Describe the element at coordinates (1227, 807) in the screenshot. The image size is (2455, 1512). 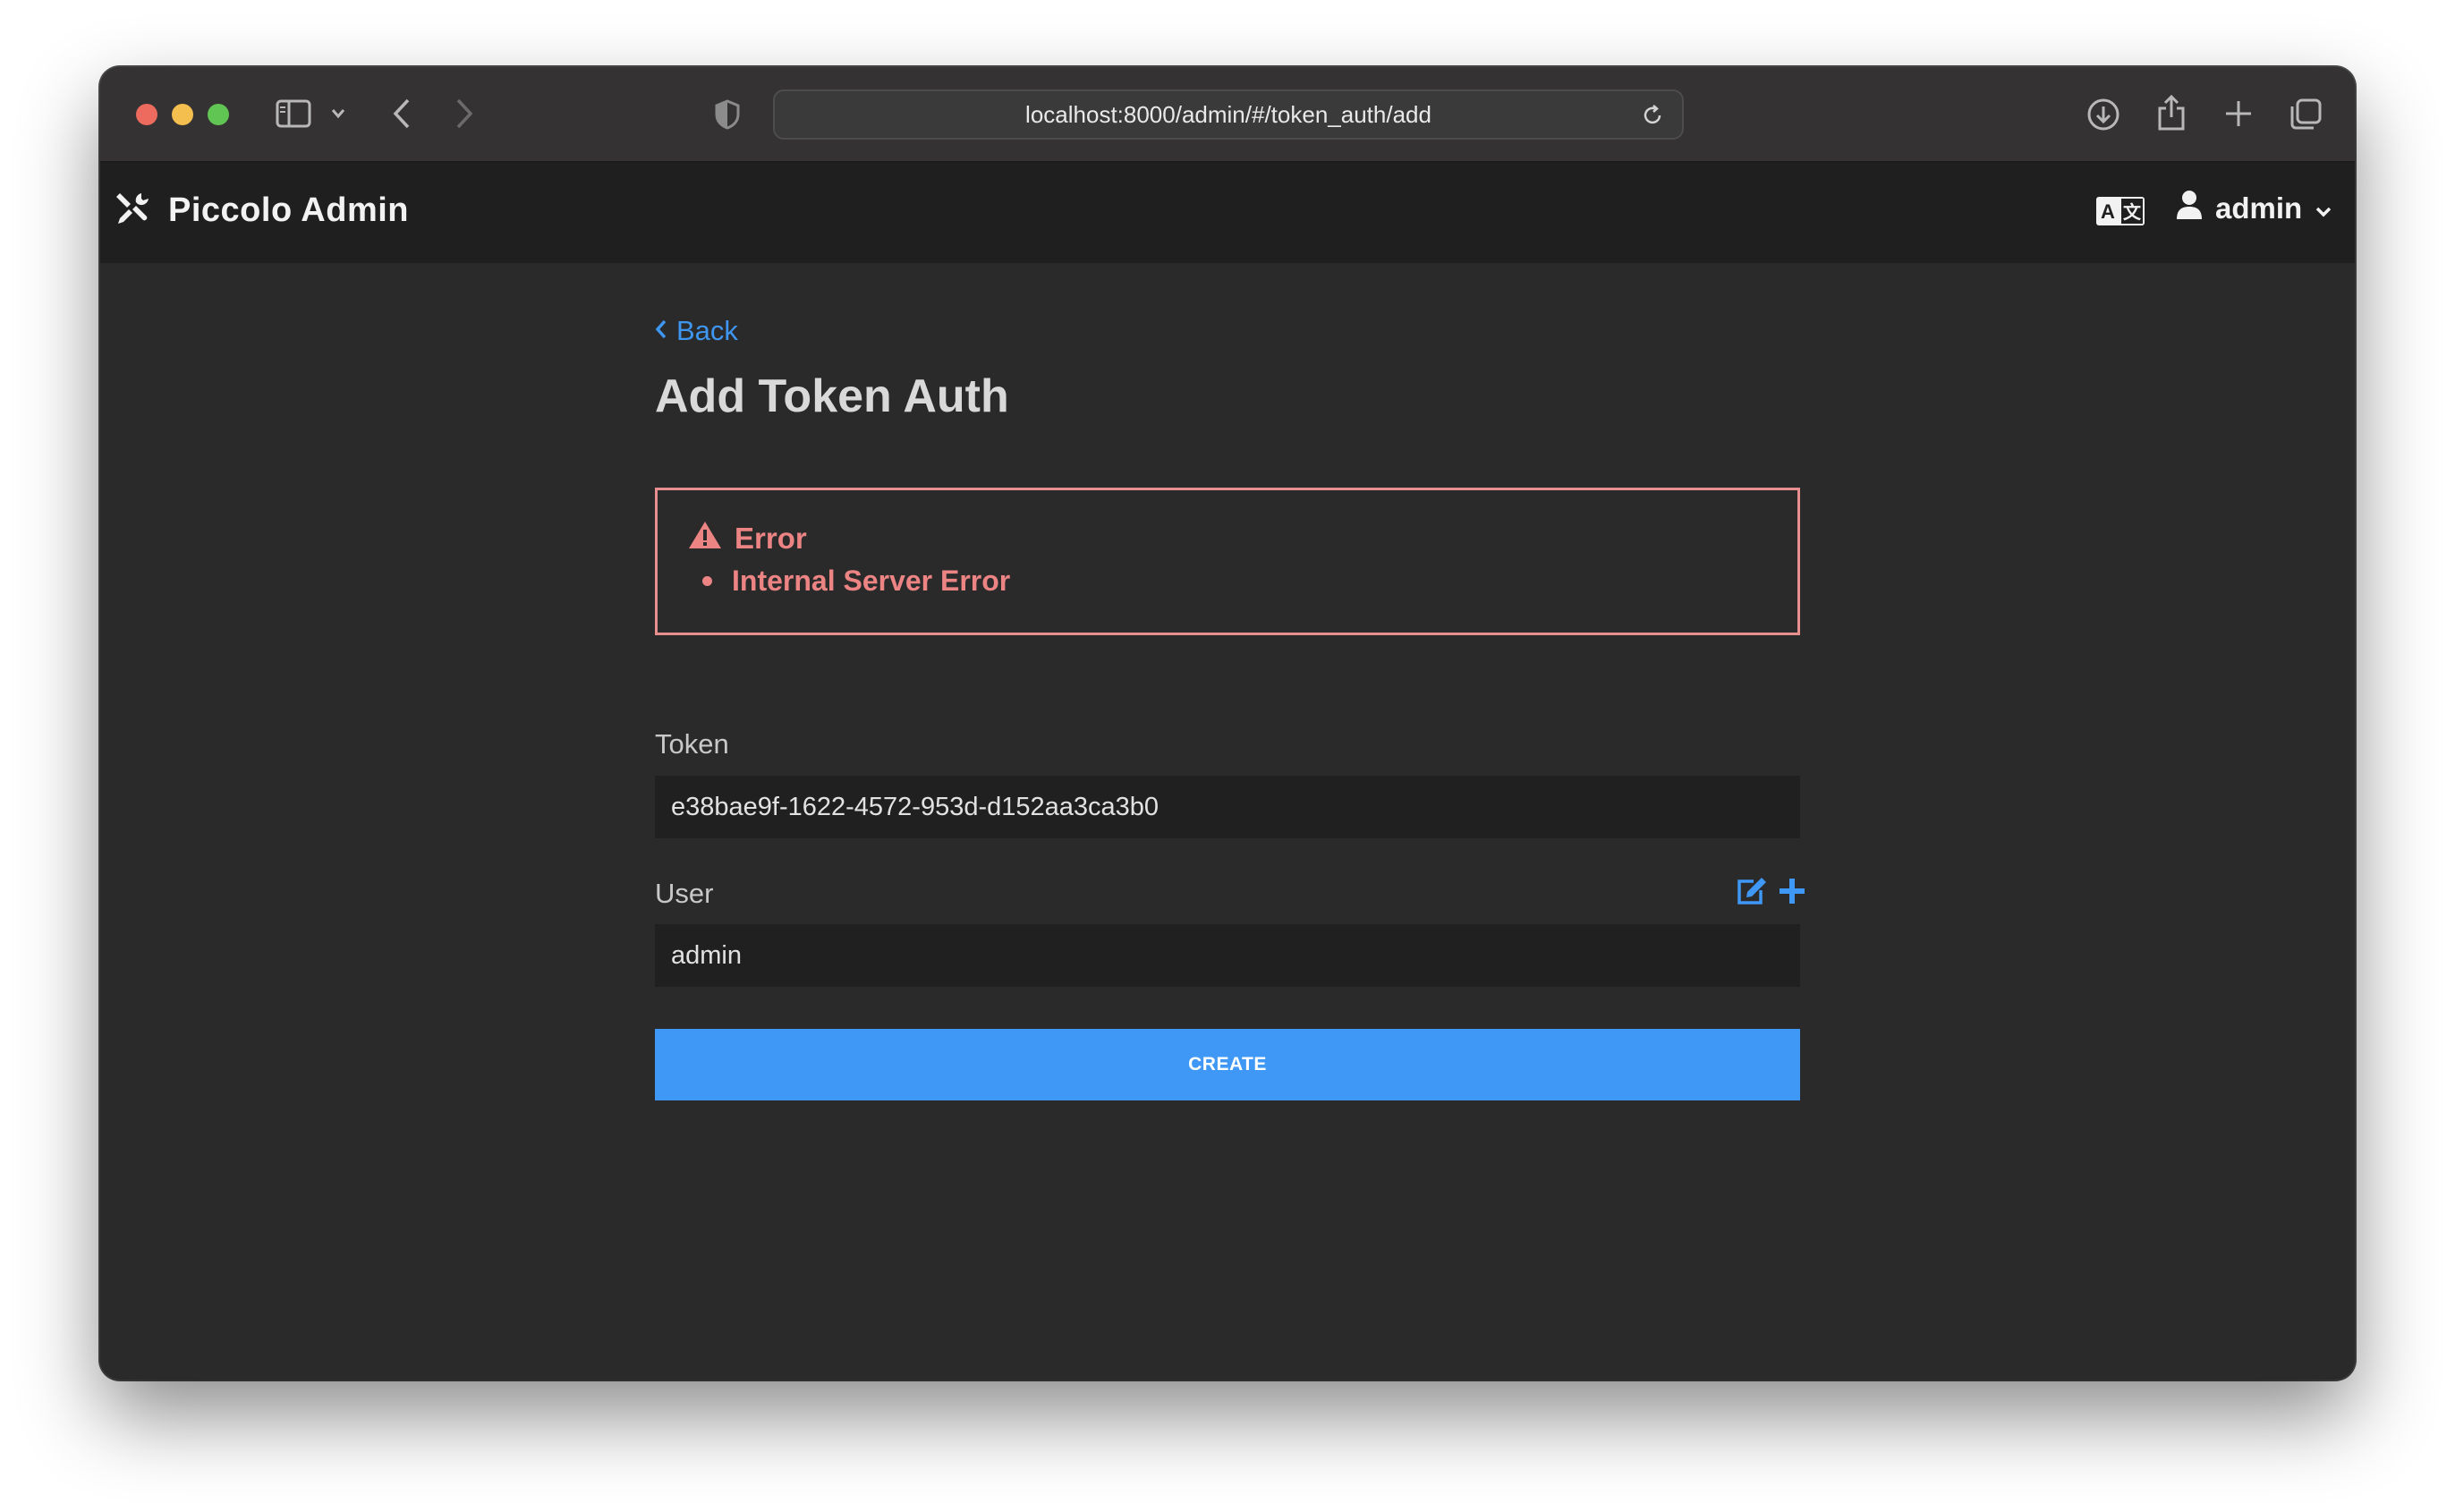
I see `token-input` at that location.